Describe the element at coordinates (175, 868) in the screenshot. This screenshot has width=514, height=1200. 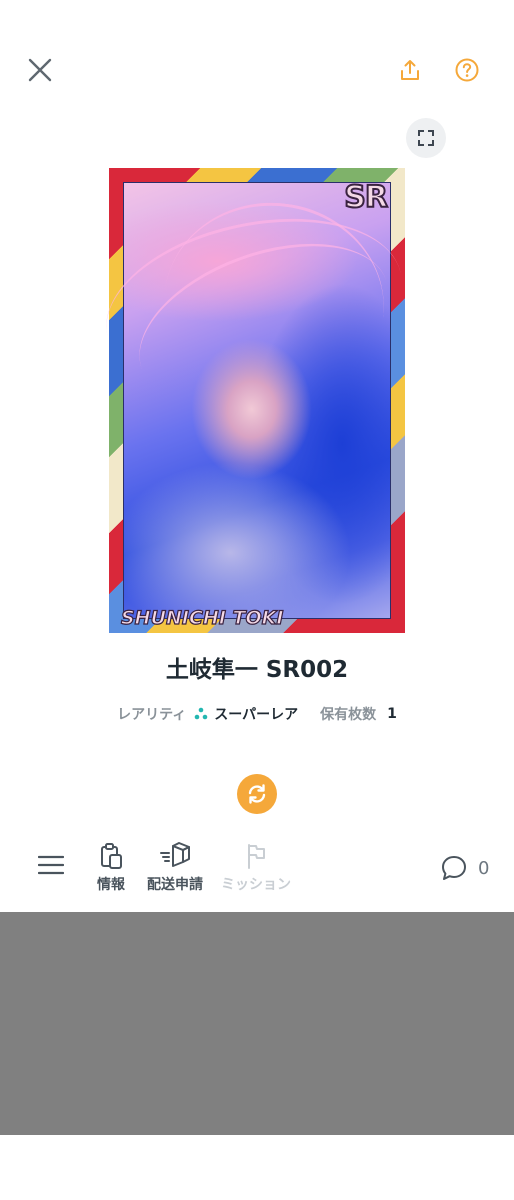
I see `tool-shipping: 配送申請` at that location.